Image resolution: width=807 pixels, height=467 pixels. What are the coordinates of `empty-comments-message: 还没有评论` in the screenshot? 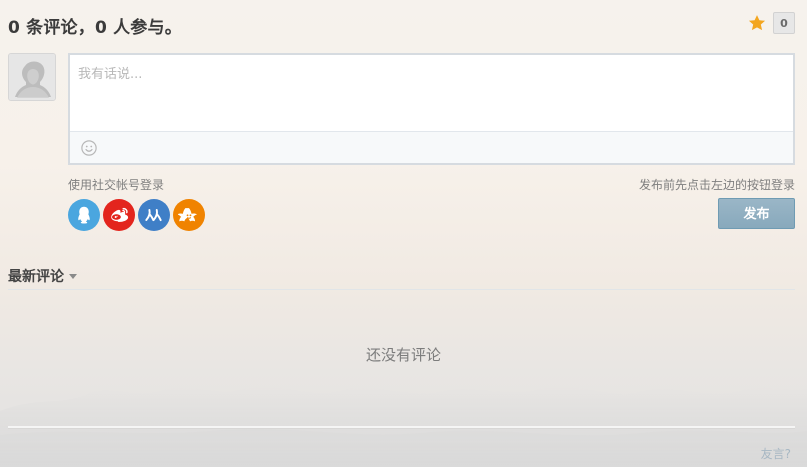 It's located at (403, 355).